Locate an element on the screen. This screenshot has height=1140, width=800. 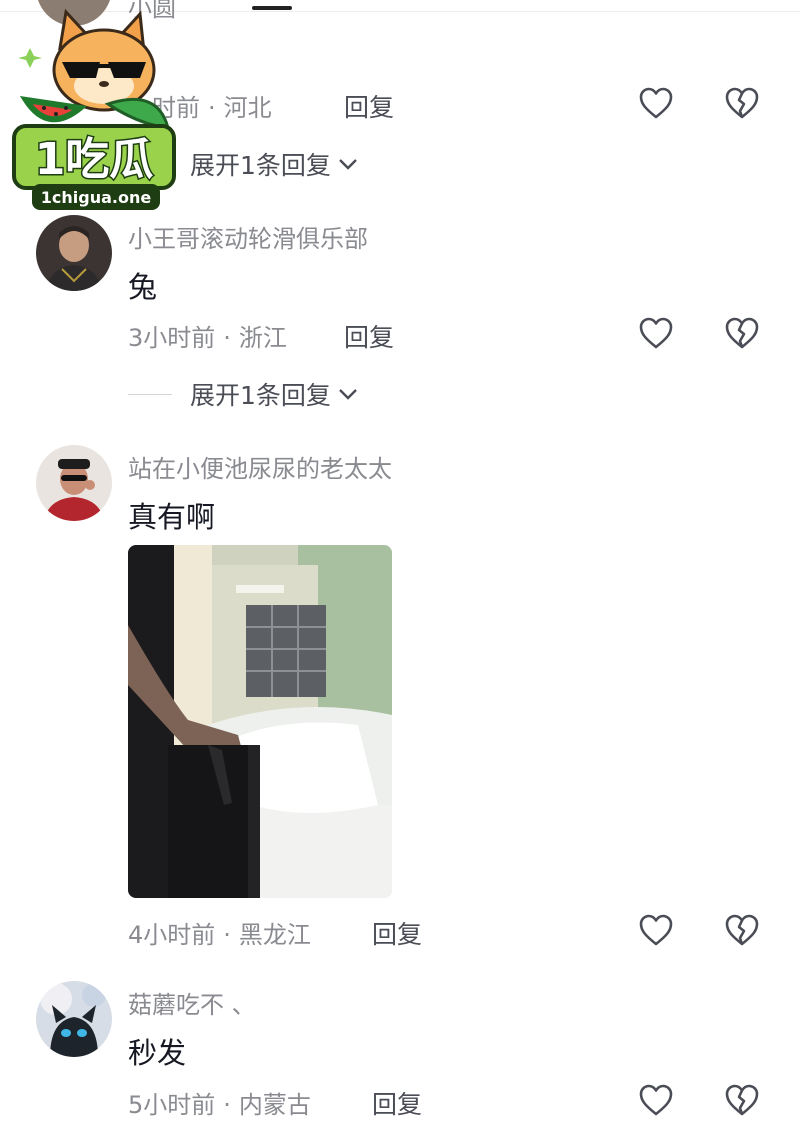
comment-username: 小王哥滚动轮滑俱乐部 is located at coordinates (248, 236).